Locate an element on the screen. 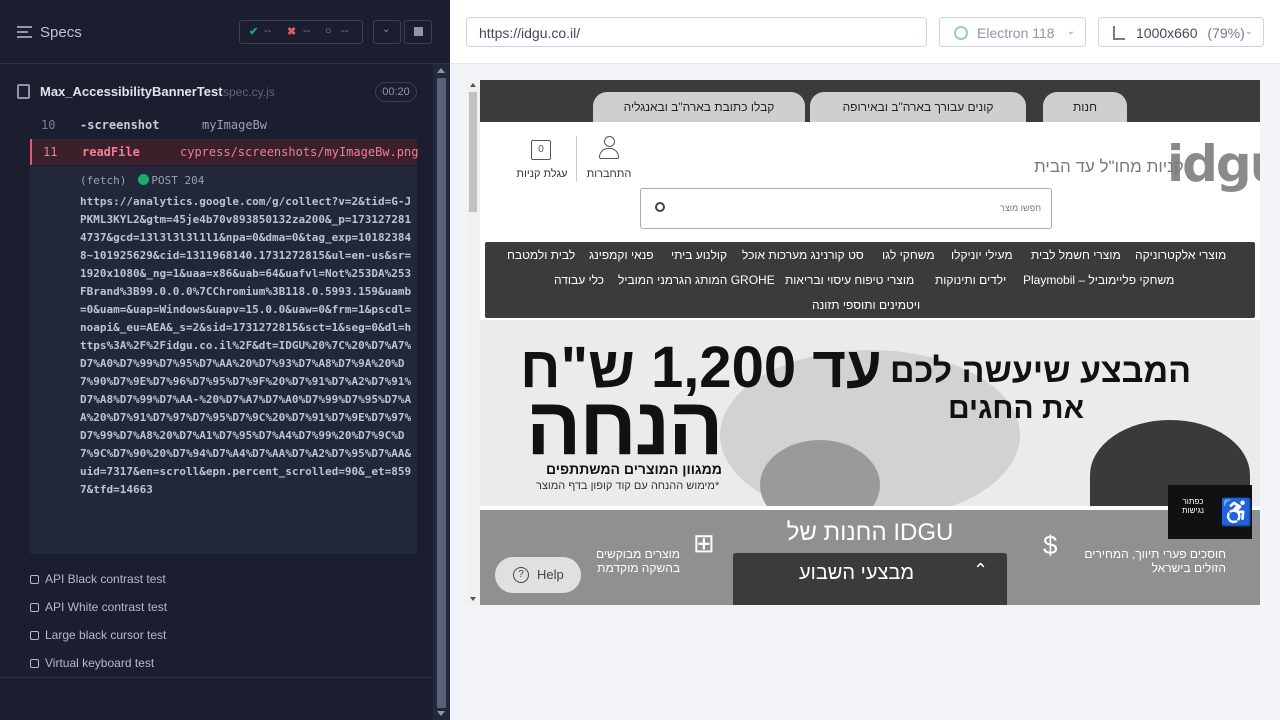  chevron-down-icon: ⌄ is located at coordinates (1248, 31).